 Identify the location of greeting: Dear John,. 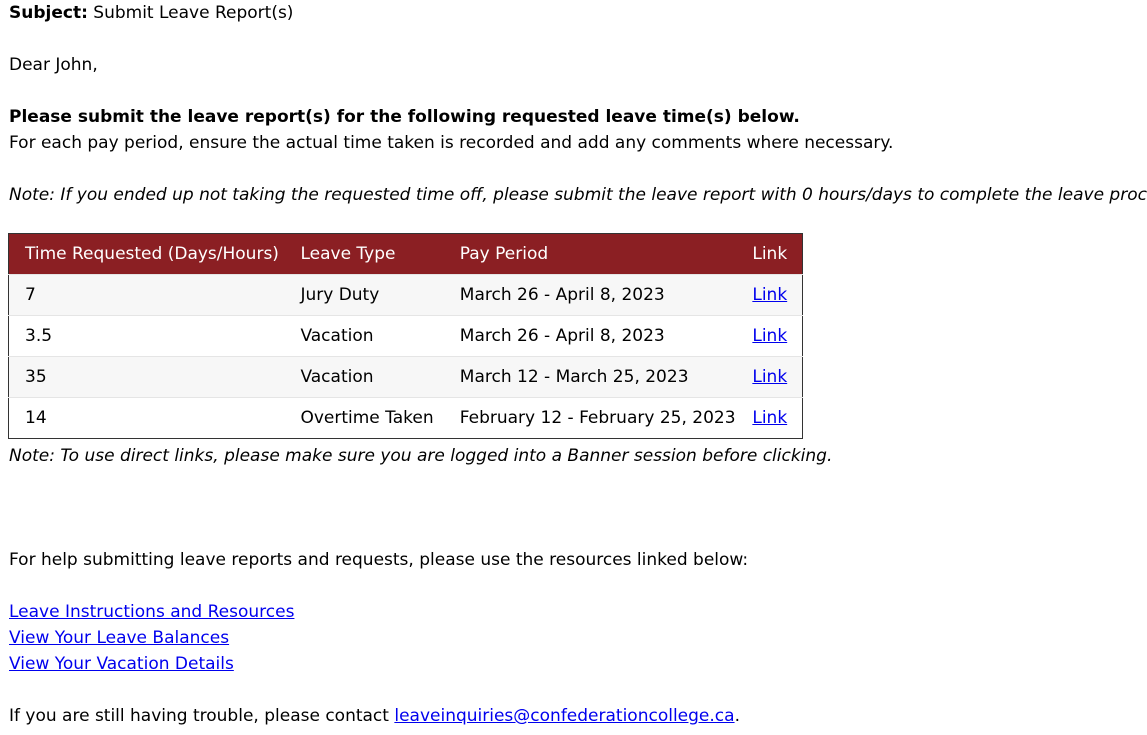
(53, 65).